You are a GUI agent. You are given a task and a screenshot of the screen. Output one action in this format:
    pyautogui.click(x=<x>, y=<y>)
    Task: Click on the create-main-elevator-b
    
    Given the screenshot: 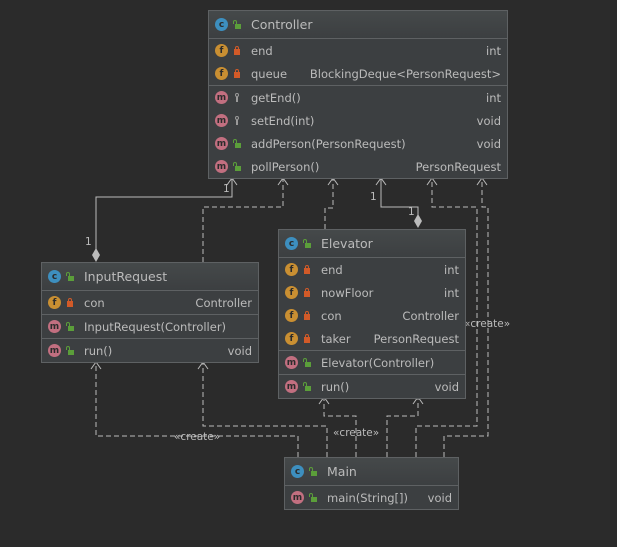 What is the action you would take?
    pyautogui.click(x=402, y=427)
    